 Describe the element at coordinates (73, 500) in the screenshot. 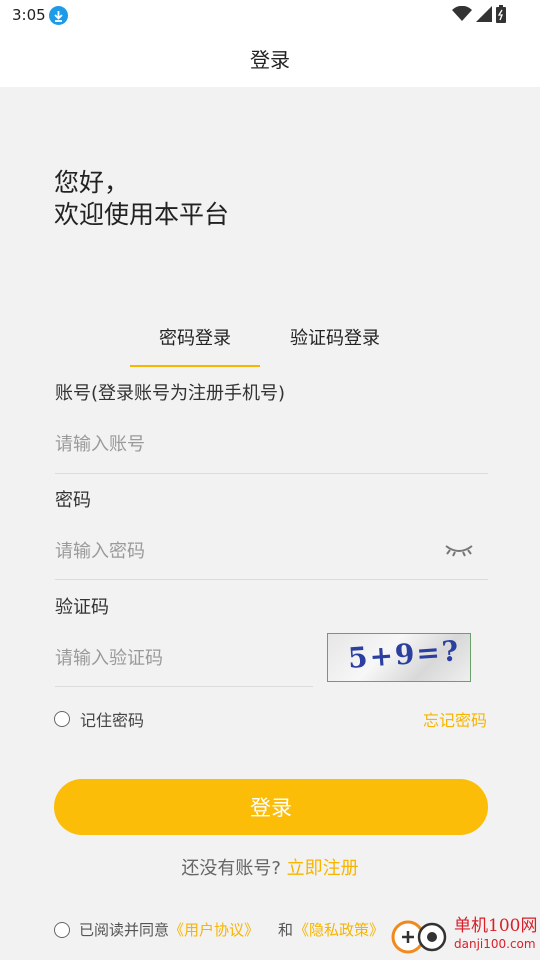

I see `password-label: 密码` at that location.